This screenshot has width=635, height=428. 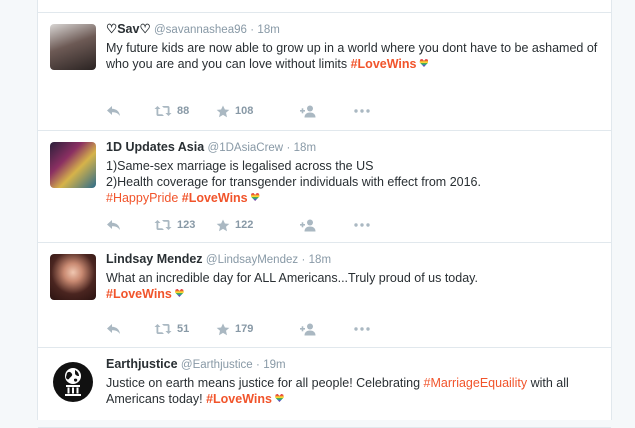 I want to click on author-name: 1D Updates Asia, so click(x=155, y=147).